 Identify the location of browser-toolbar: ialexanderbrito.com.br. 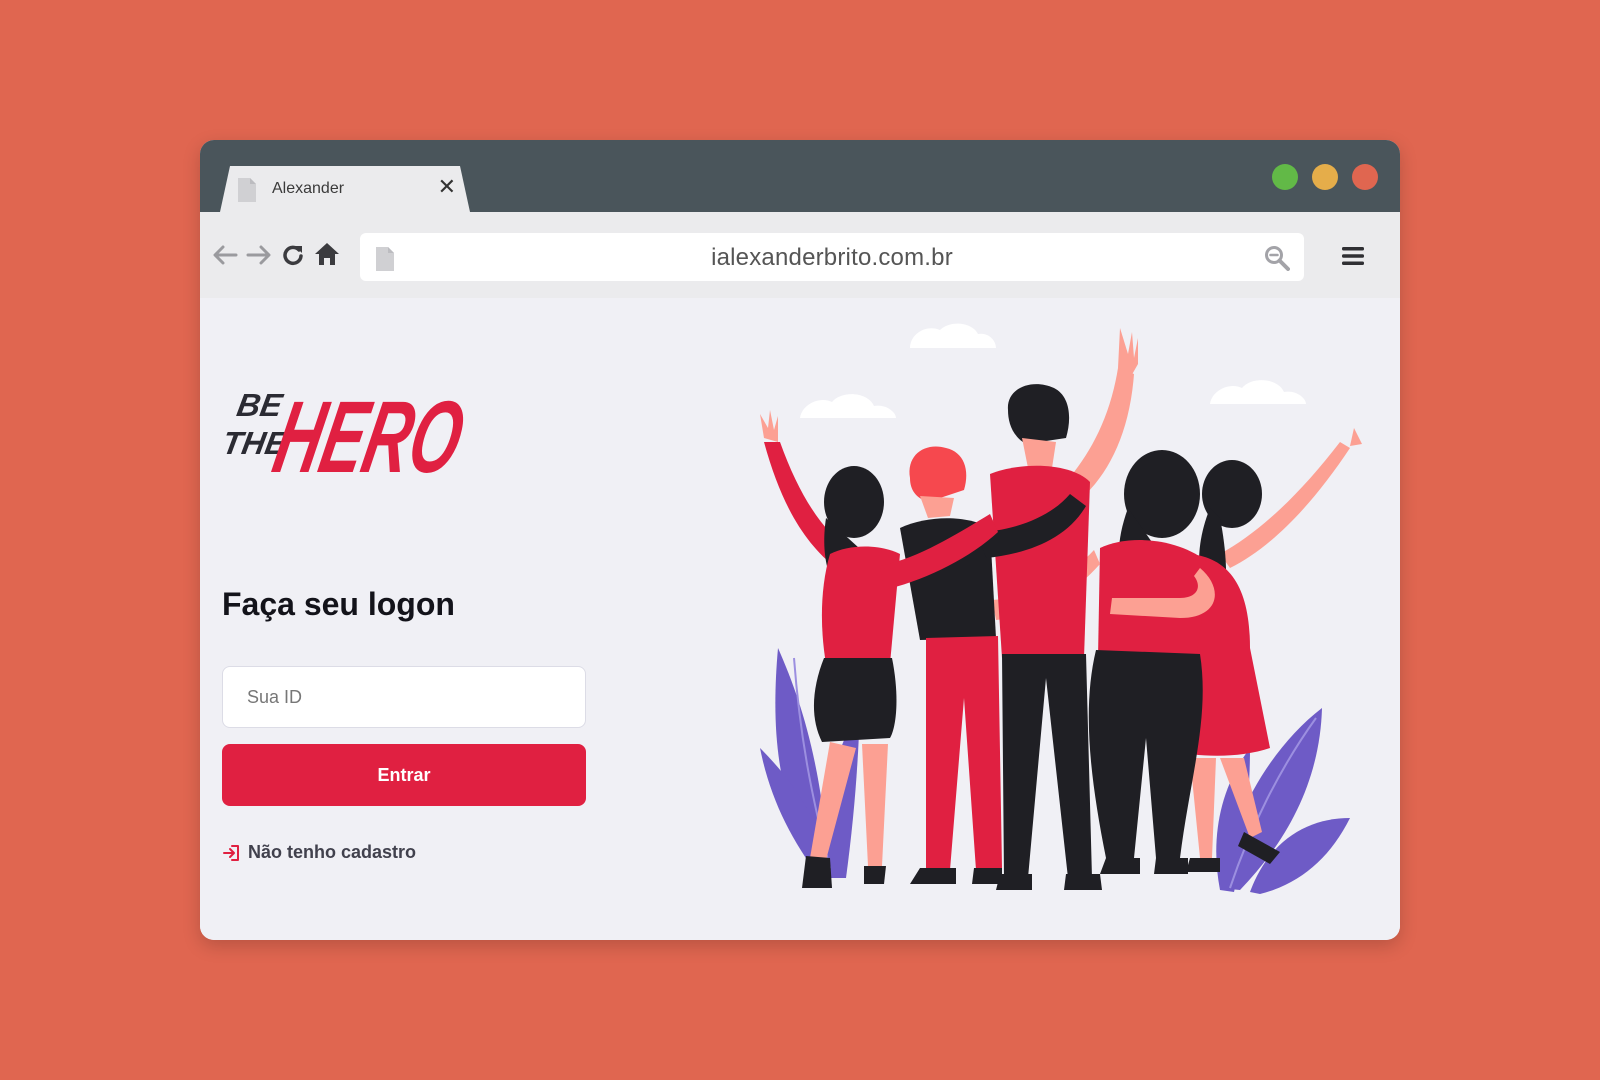
(800, 255).